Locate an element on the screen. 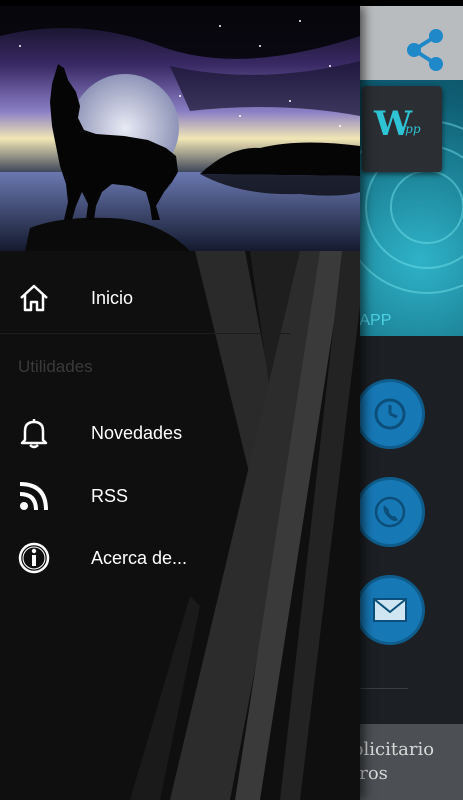 The width and height of the screenshot is (463, 800). call-button is located at coordinates (390, 512).